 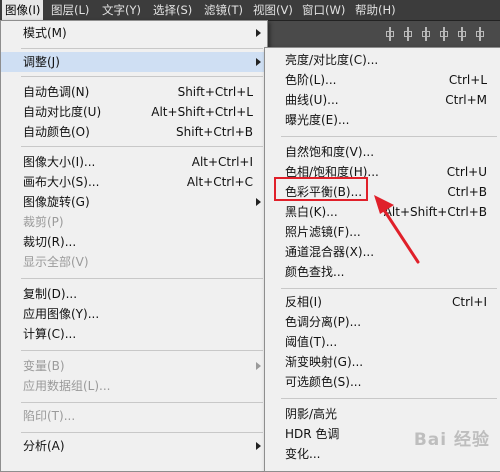 What do you see at coordinates (219, 182) in the screenshot?
I see `shortcut-label: Alt+Ctrl+C` at bounding box center [219, 182].